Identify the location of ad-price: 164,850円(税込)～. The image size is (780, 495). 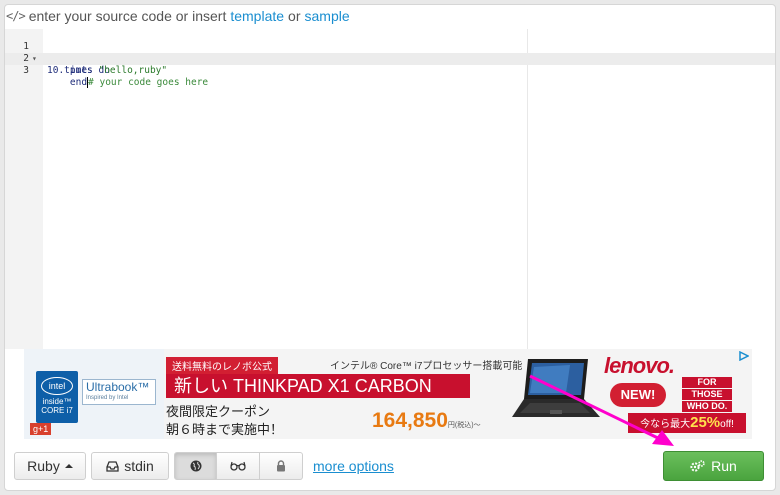
(426, 421).